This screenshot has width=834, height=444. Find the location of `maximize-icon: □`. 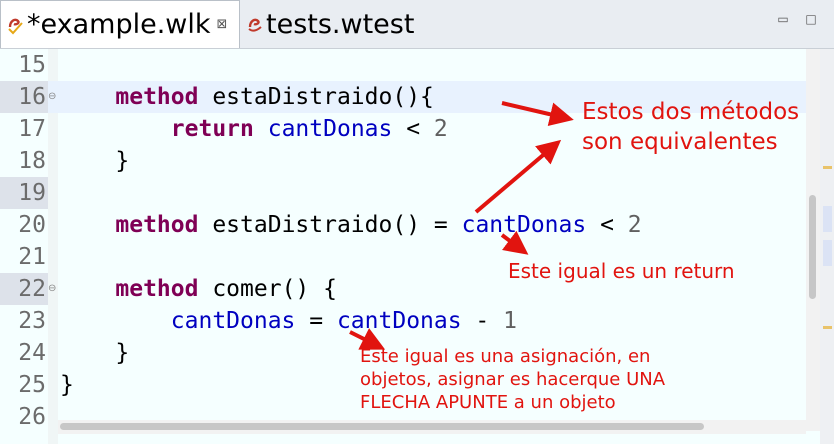

maximize-icon: □ is located at coordinates (811, 19).